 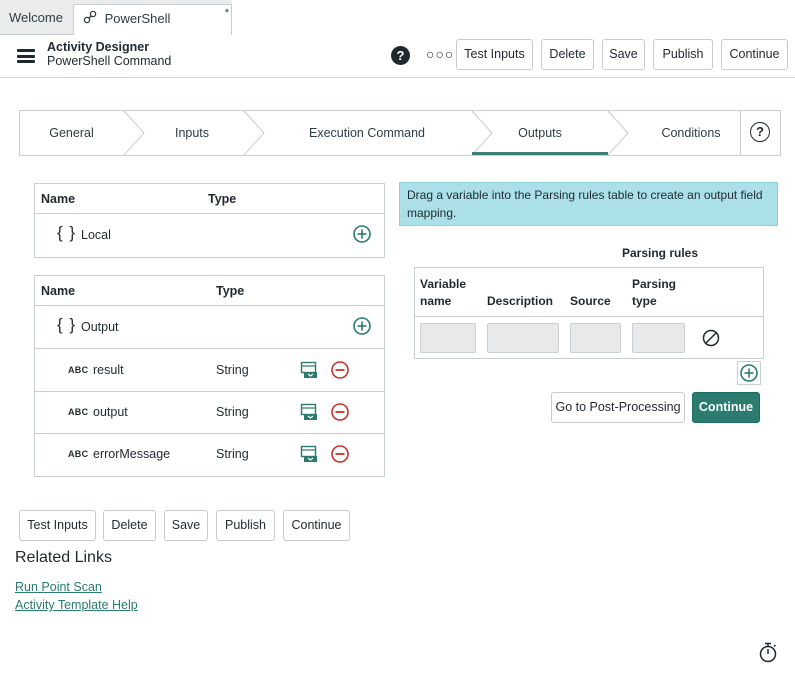 What do you see at coordinates (754, 54) in the screenshot?
I see `continue-button: Continue` at bounding box center [754, 54].